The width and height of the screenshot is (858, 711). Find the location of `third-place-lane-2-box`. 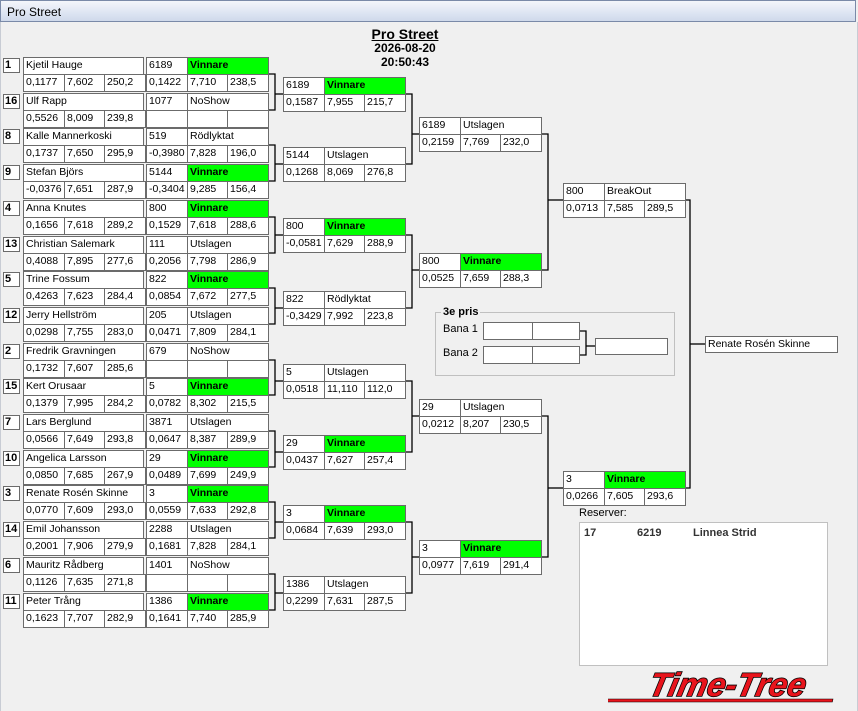

third-place-lane-2-box is located at coordinates (531, 355).